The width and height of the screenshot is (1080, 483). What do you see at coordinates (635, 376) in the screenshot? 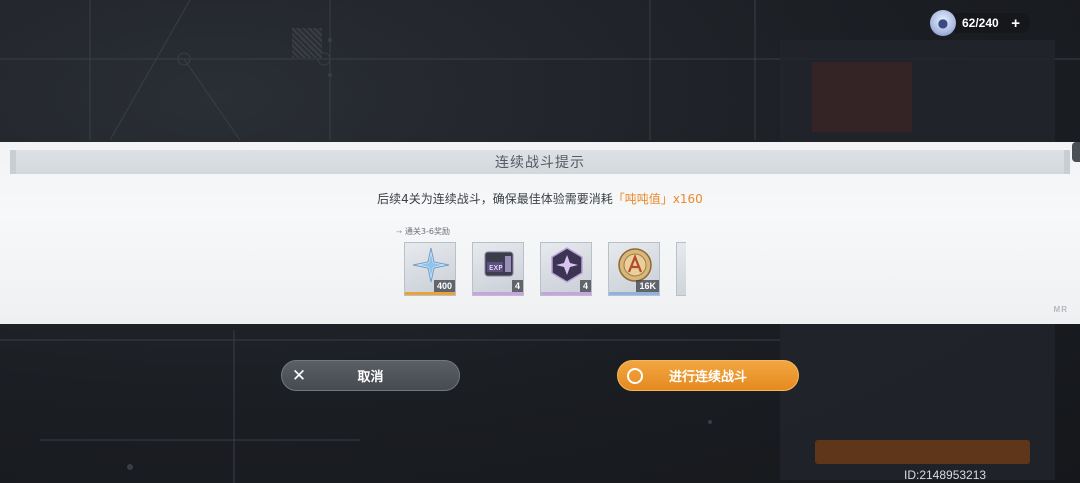
I see `circle-icon` at bounding box center [635, 376].